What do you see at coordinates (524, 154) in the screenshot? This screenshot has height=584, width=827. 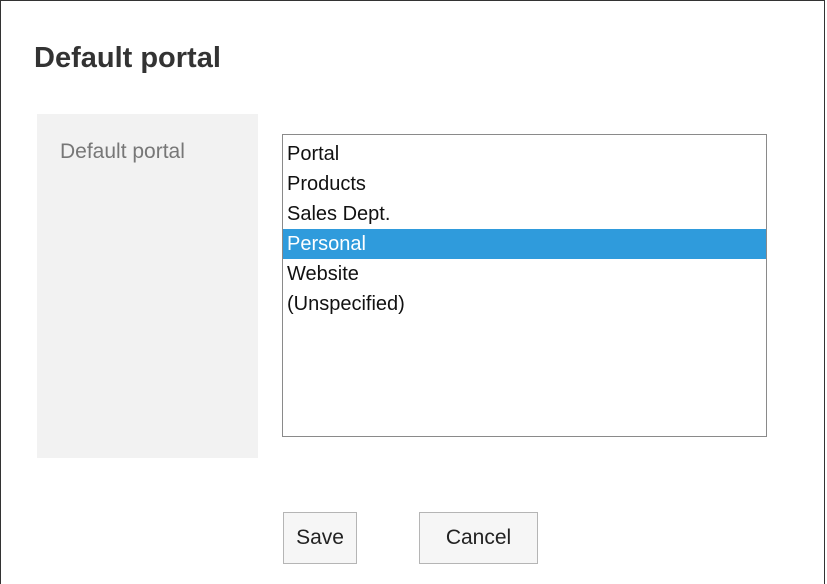 I see `listbox-option-portal: Portal` at bounding box center [524, 154].